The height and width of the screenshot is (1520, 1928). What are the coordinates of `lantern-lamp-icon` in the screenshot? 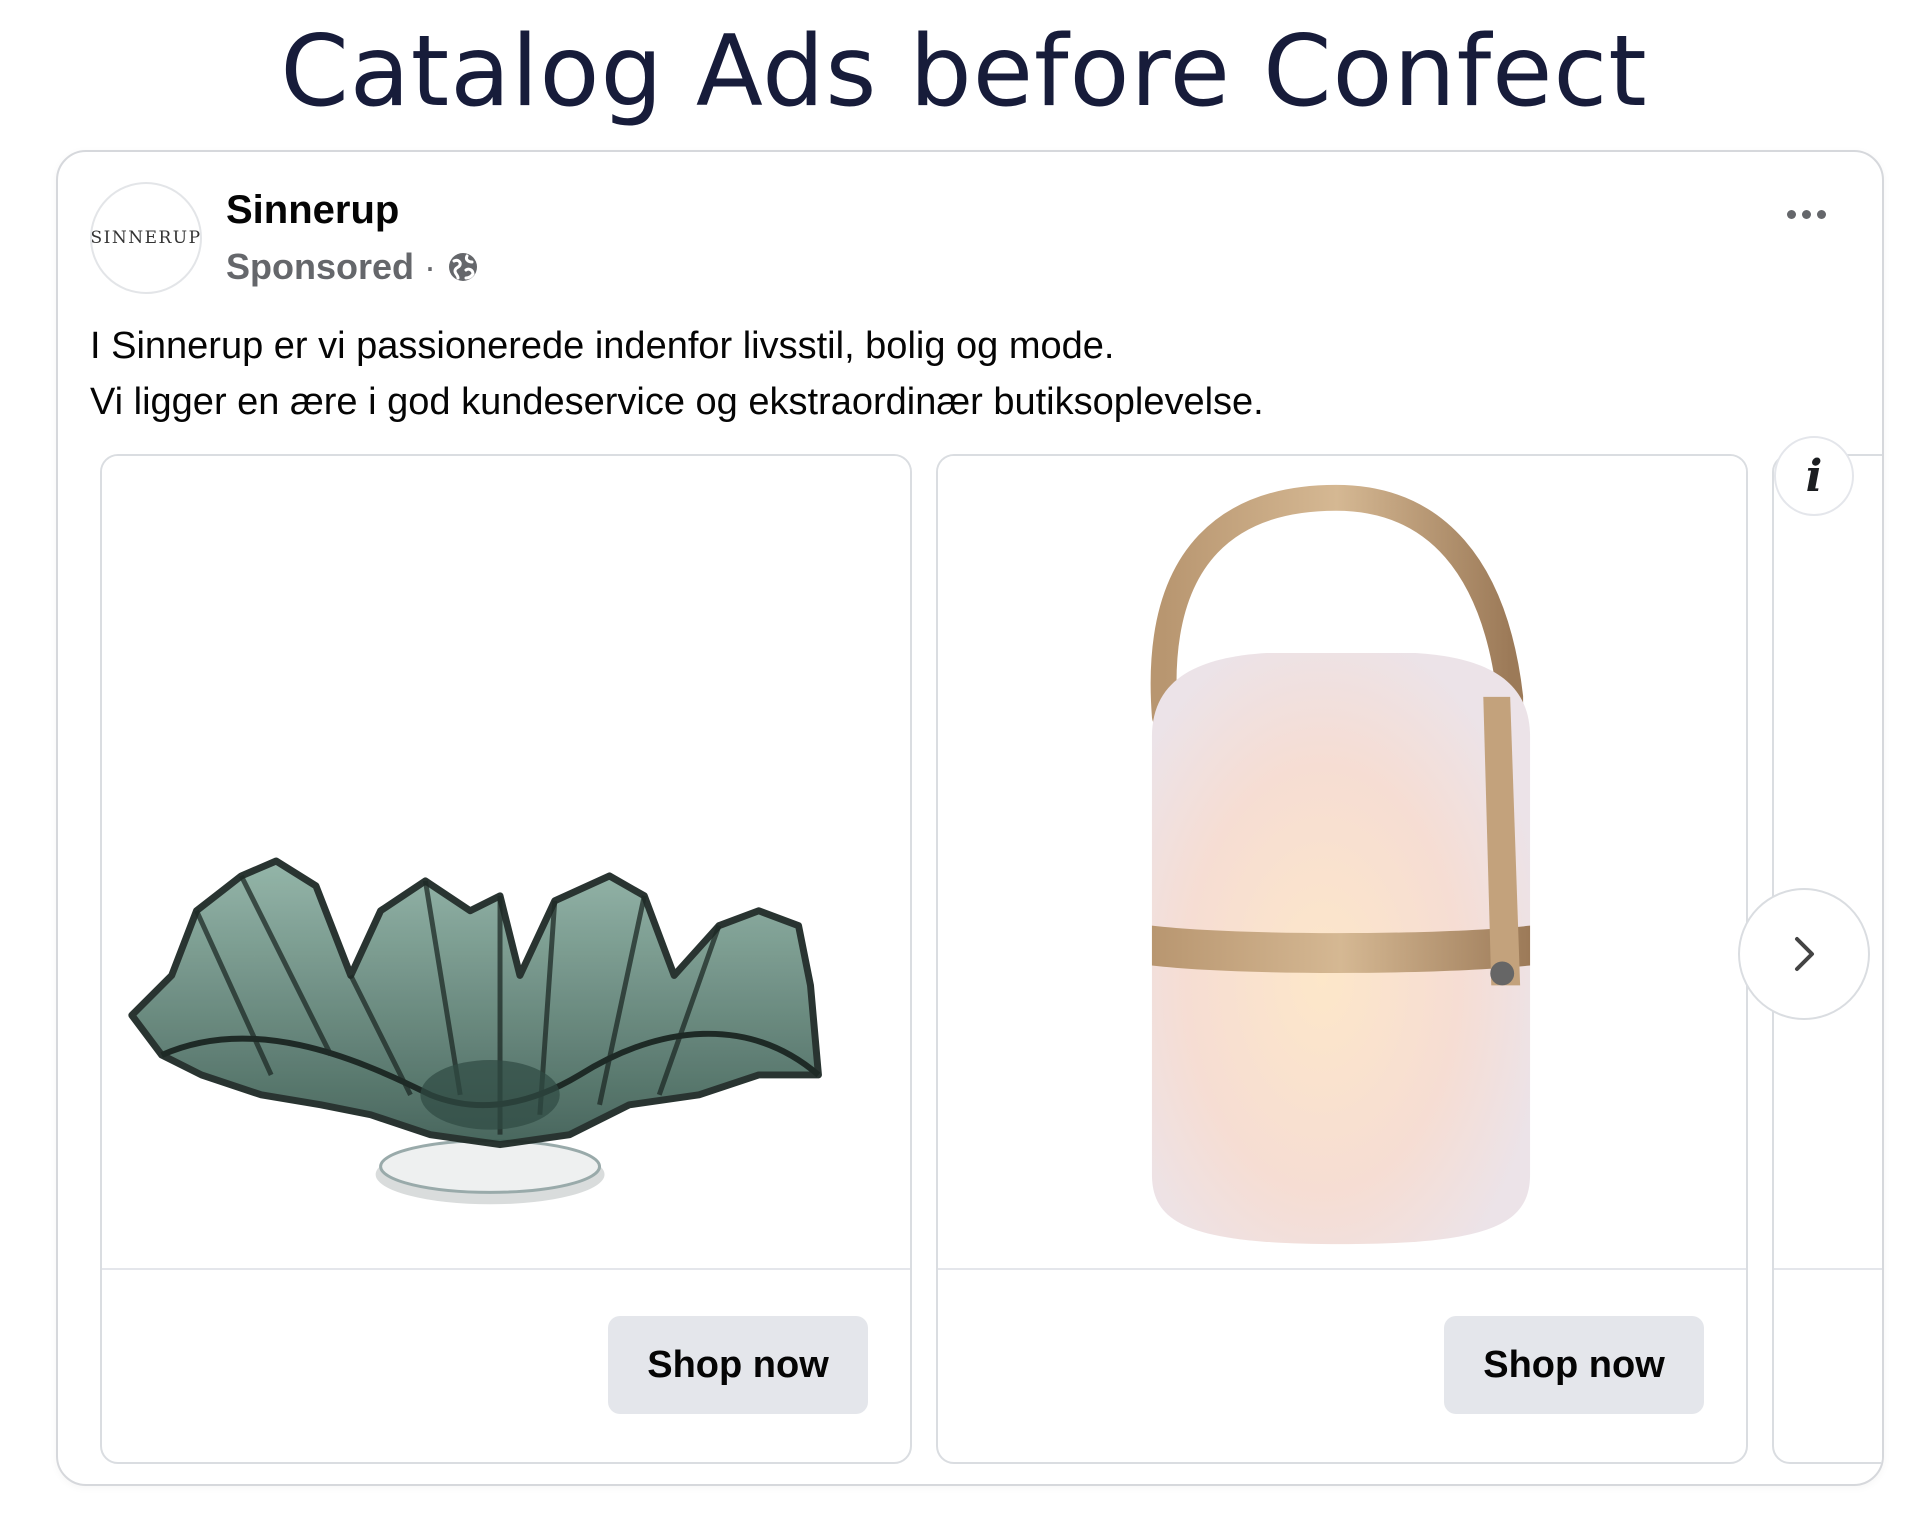 It's located at (1340, 864).